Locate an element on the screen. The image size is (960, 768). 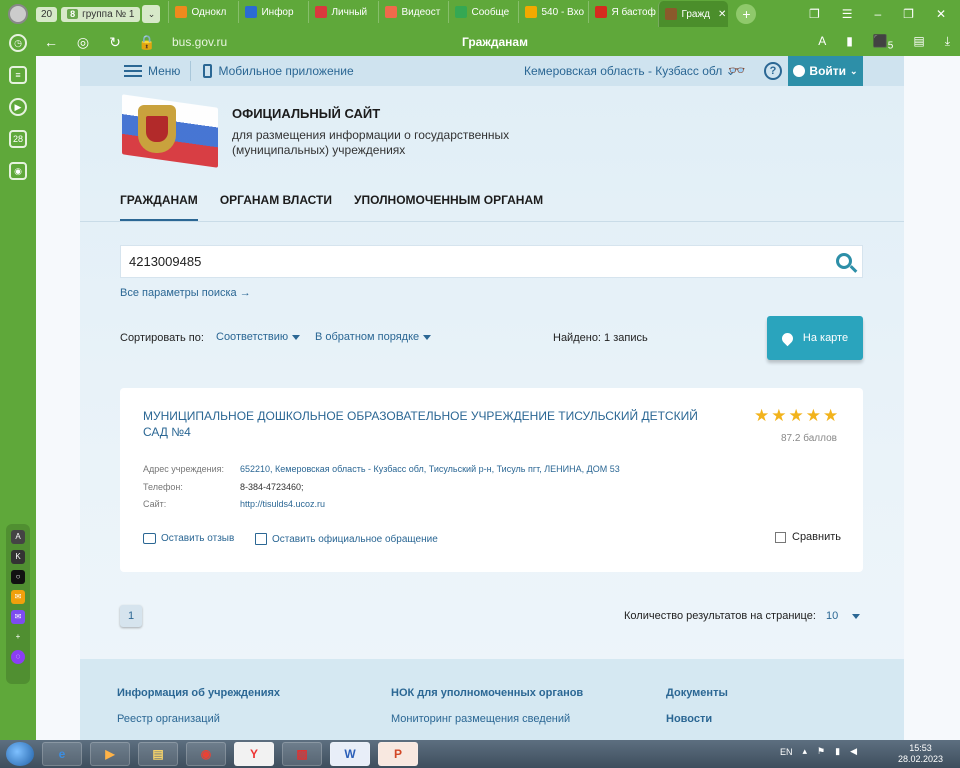
tab-label: Однокл is located at coordinates (209, 12).